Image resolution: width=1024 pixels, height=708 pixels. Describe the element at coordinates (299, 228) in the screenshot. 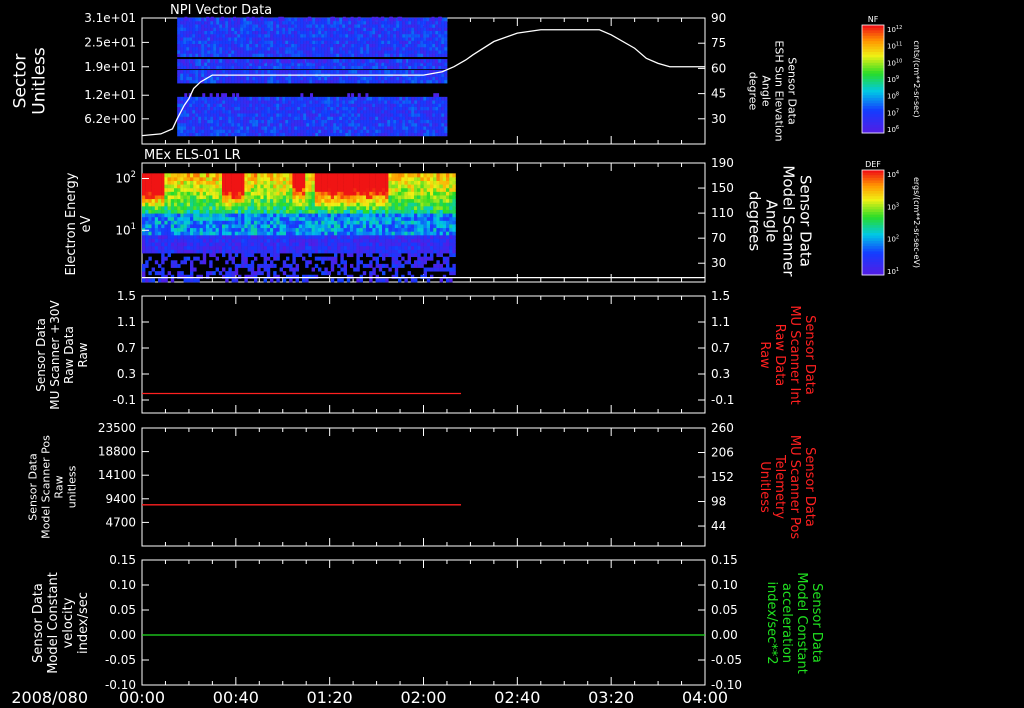

I see `els-spectrogram` at that location.